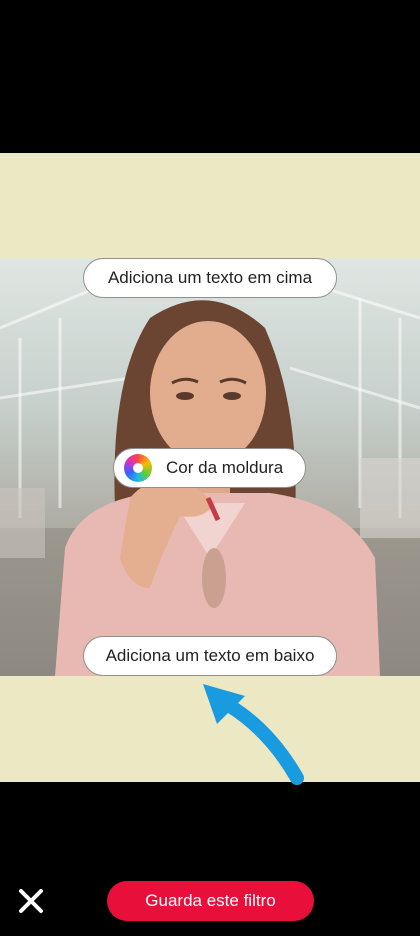 This screenshot has width=420, height=936. Describe the element at coordinates (253, 734) in the screenshot. I see `arrow-up-icon` at that location.